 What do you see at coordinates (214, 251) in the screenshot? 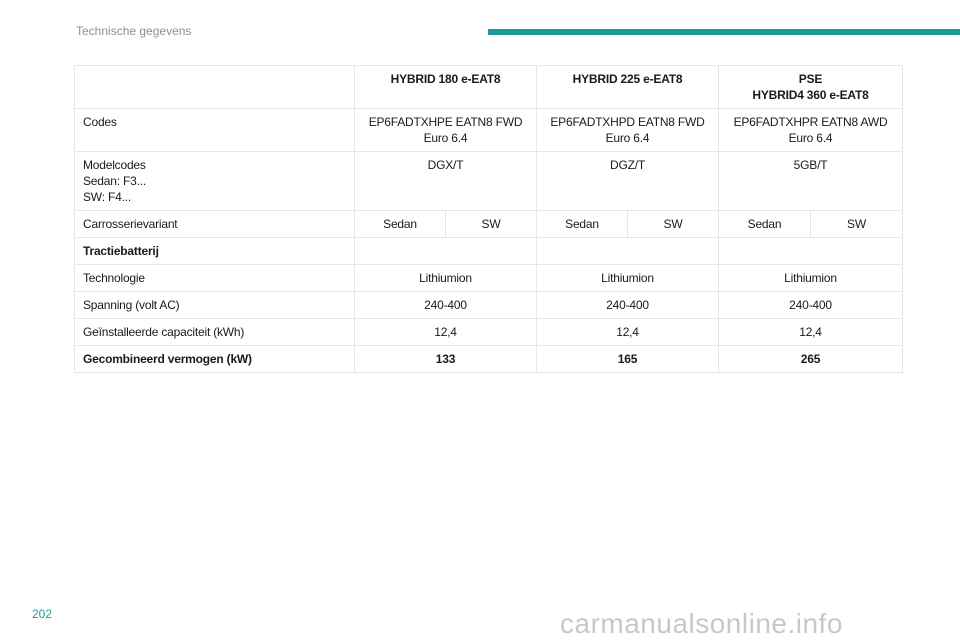
I see `battery-heading: Tractiebatterij` at bounding box center [214, 251].